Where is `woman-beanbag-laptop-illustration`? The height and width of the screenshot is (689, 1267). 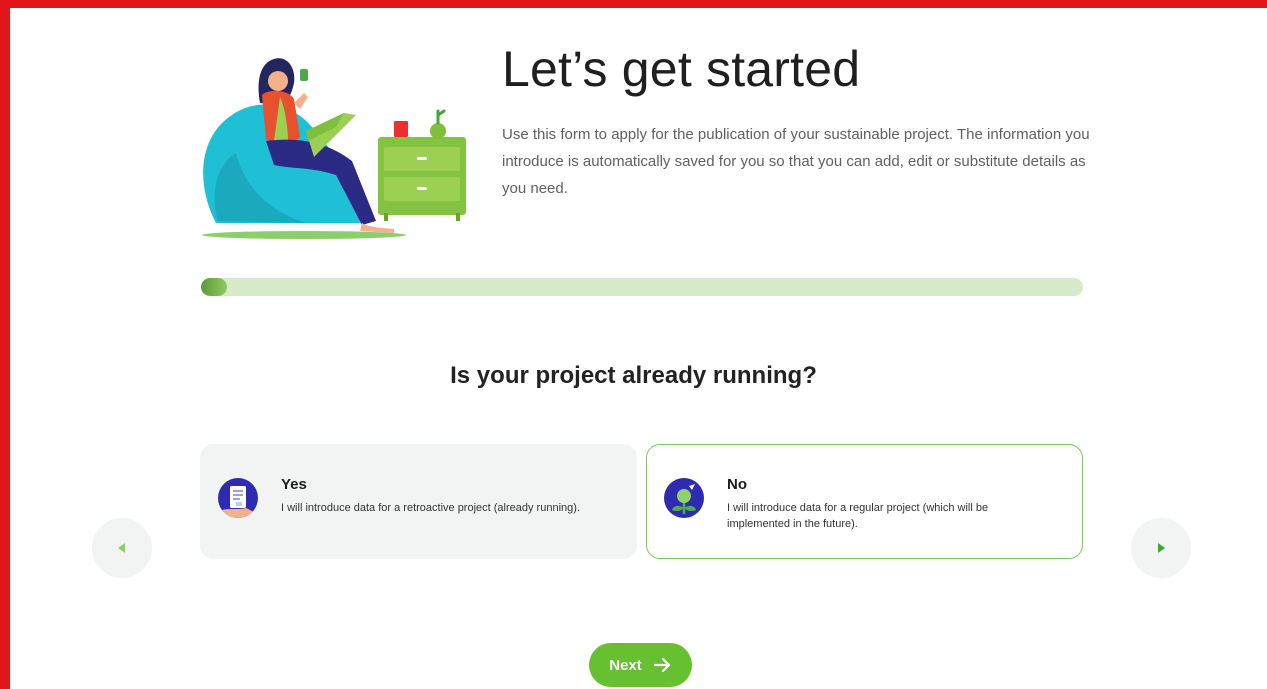
woman-beanbag-laptop-illustration is located at coordinates (334, 148).